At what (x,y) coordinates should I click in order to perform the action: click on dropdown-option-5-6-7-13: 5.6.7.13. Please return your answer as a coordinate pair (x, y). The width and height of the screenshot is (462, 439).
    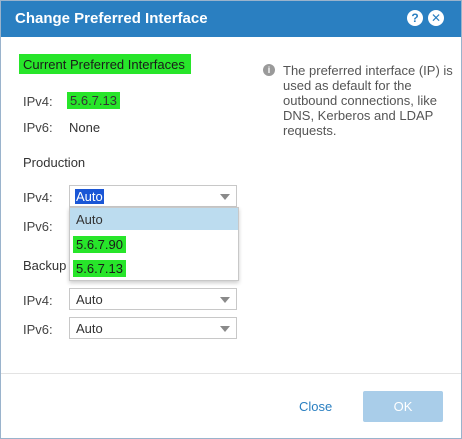
    Looking at the image, I should click on (154, 267).